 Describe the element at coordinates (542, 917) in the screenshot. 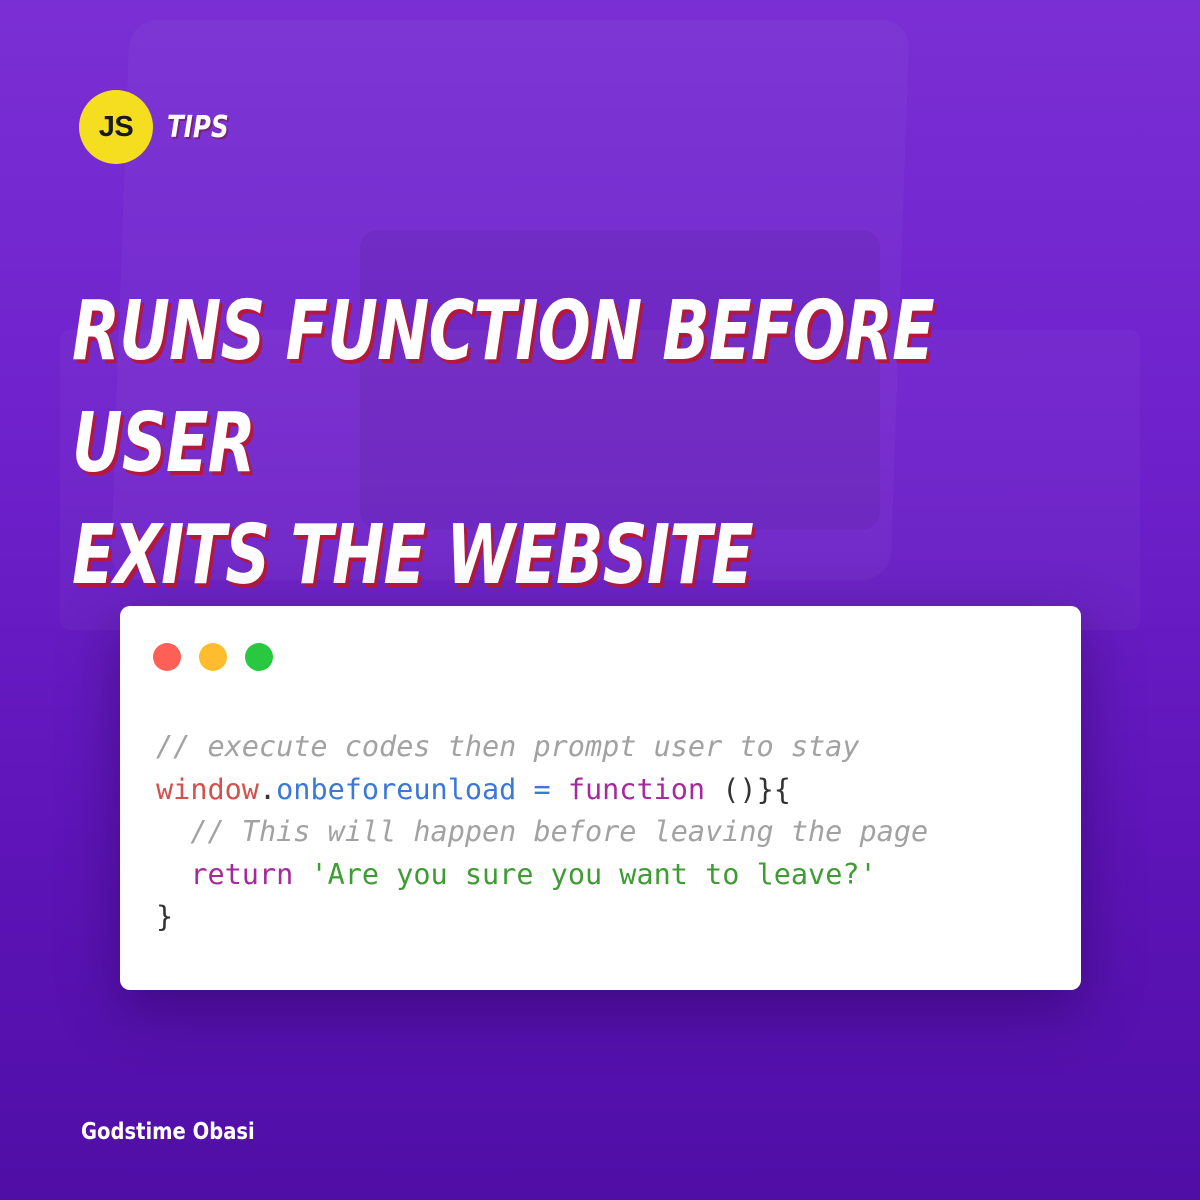

I see `code-line: }` at that location.